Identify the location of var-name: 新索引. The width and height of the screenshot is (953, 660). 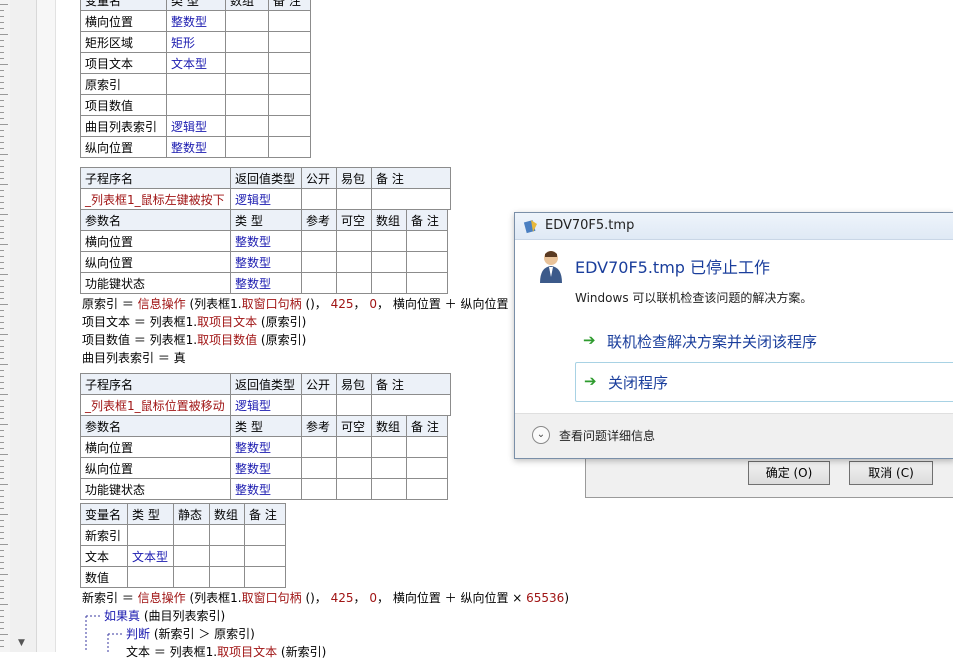
(104, 535).